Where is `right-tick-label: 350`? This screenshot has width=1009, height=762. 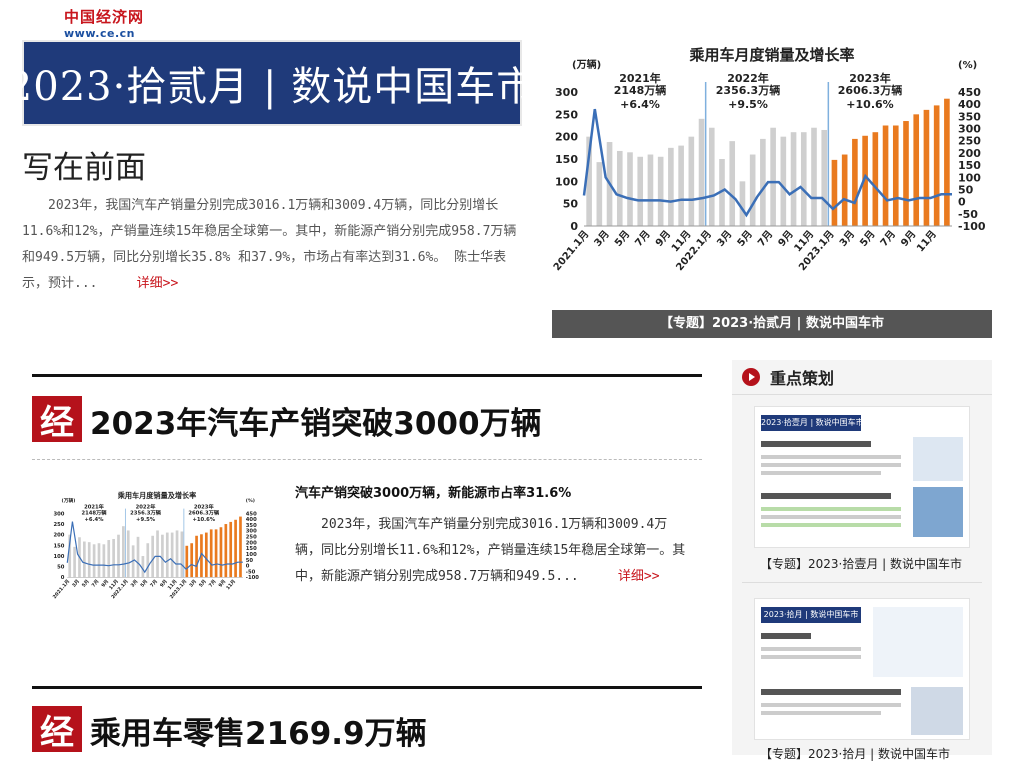 right-tick-label: 350 is located at coordinates (969, 116).